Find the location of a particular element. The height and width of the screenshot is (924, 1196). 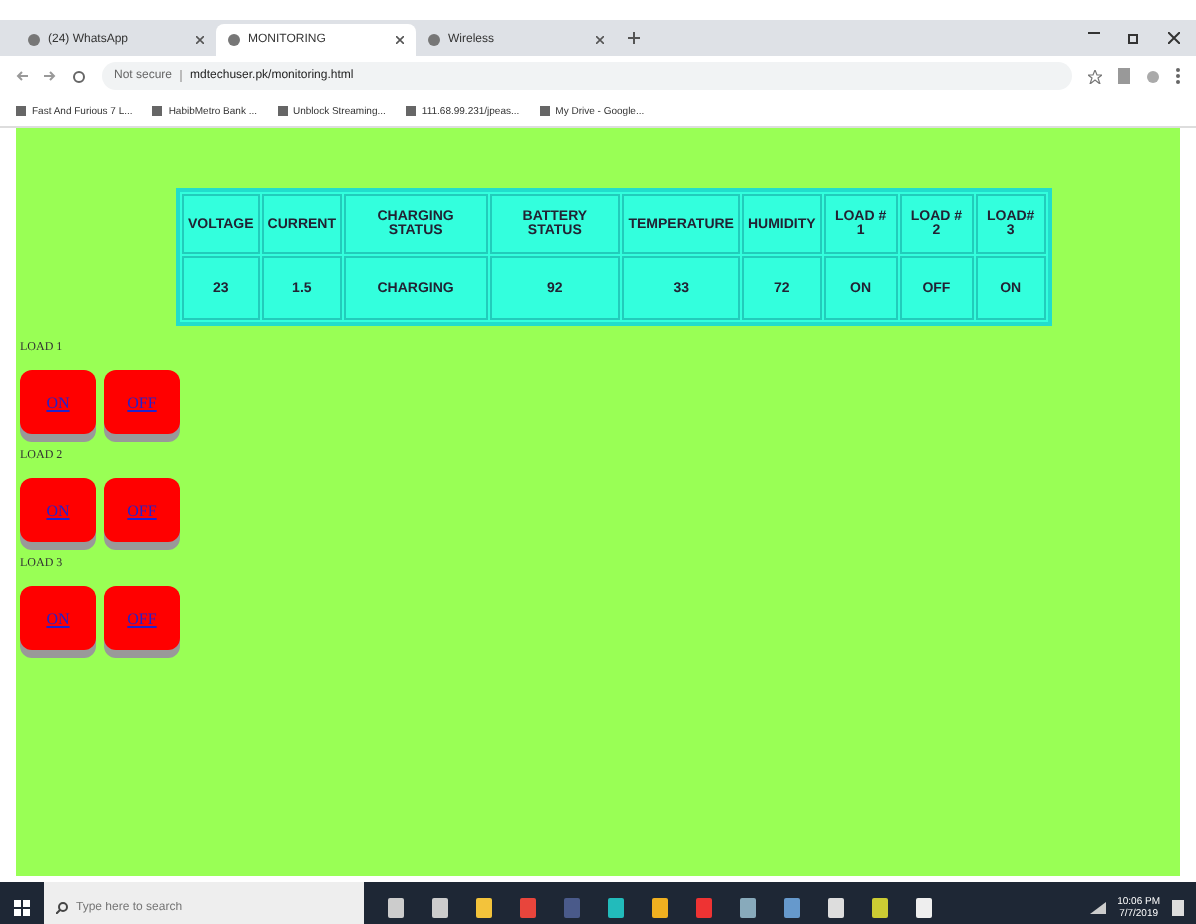

star-icon is located at coordinates (1095, 76).